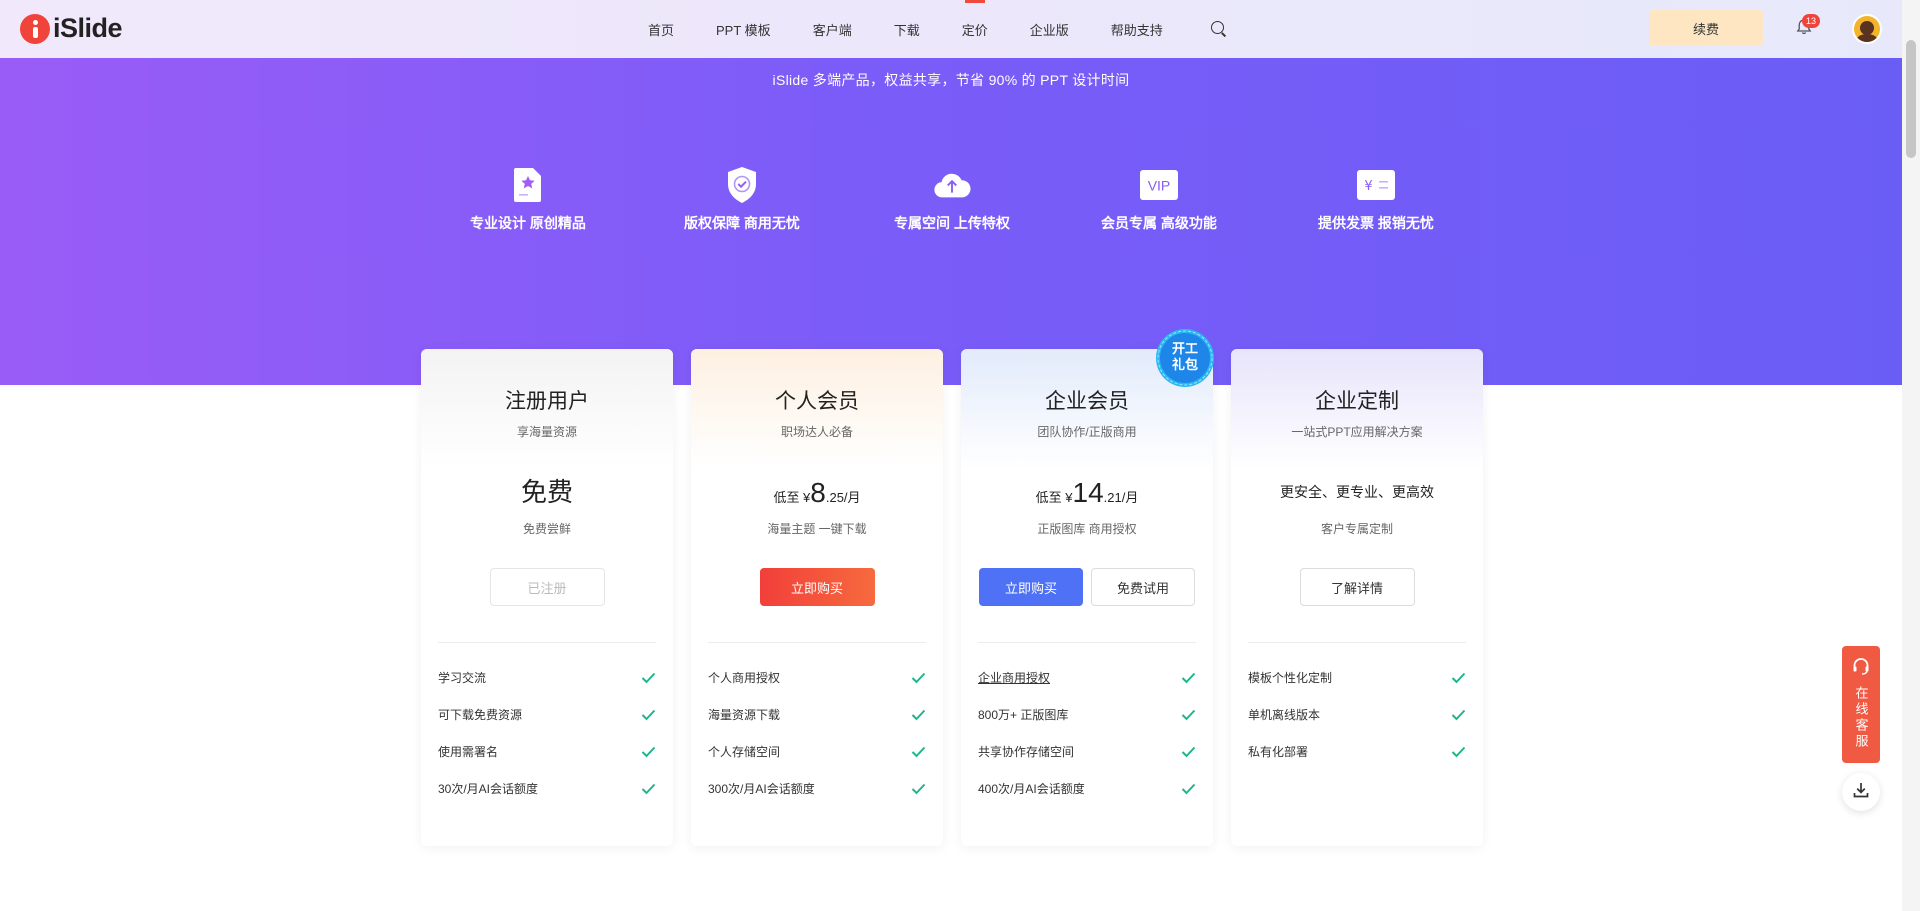  What do you see at coordinates (1087, 788) in the screenshot?
I see `feature-item: 400次/月AI会话额度` at bounding box center [1087, 788].